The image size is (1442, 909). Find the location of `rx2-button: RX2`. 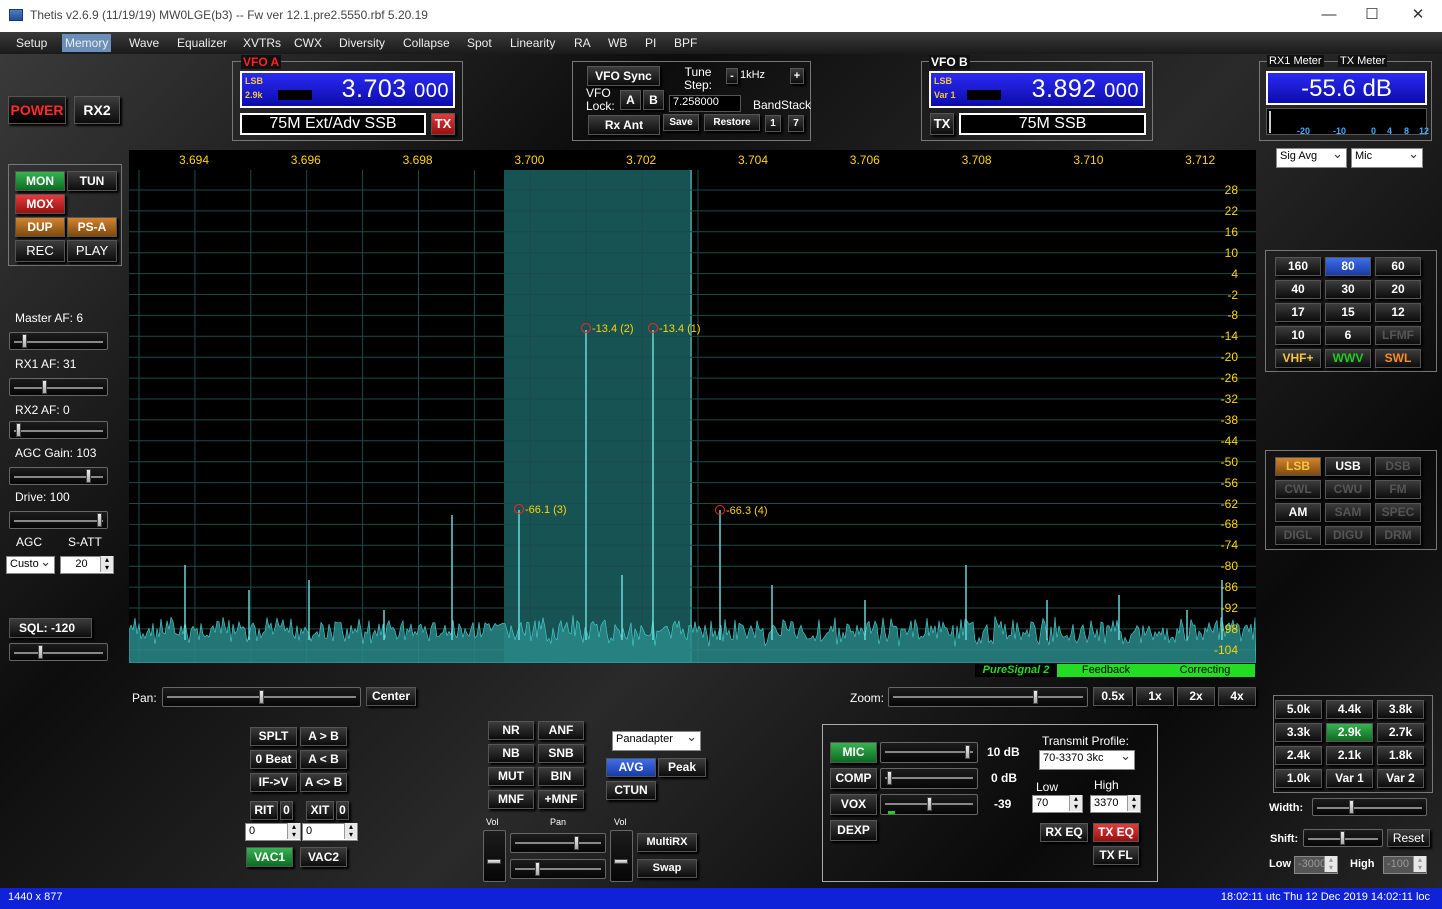

rx2-button: RX2 is located at coordinates (97, 110).